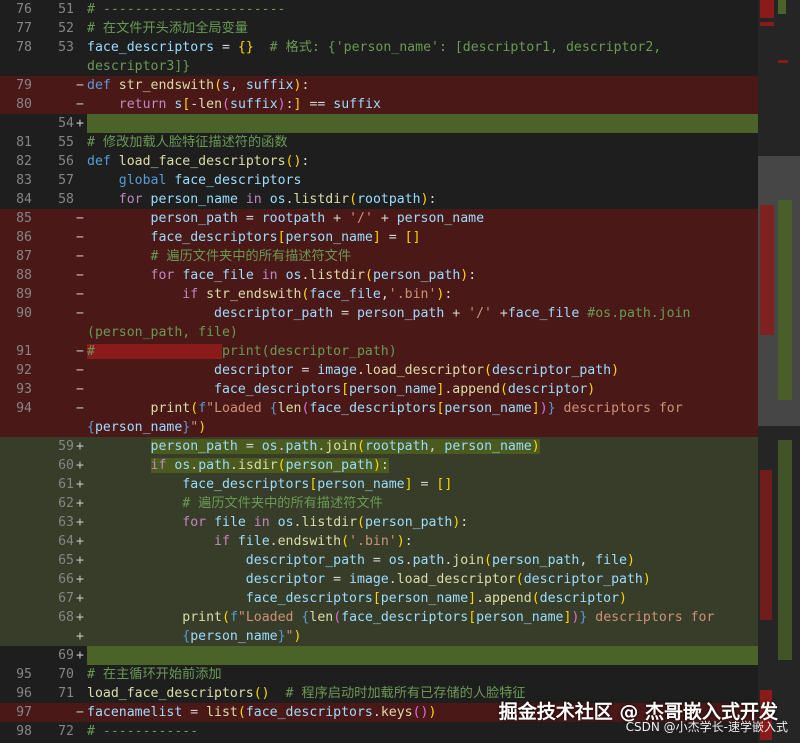  I want to click on new-line-number: 69, so click(66, 655).